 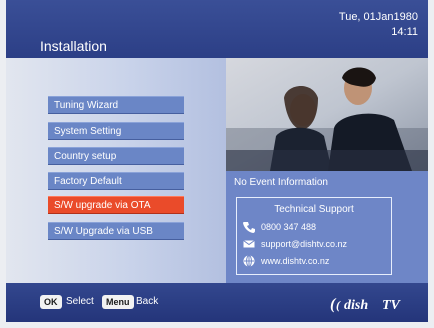 What do you see at coordinates (289, 227) in the screenshot?
I see `support-phone: 0800 347 488` at bounding box center [289, 227].